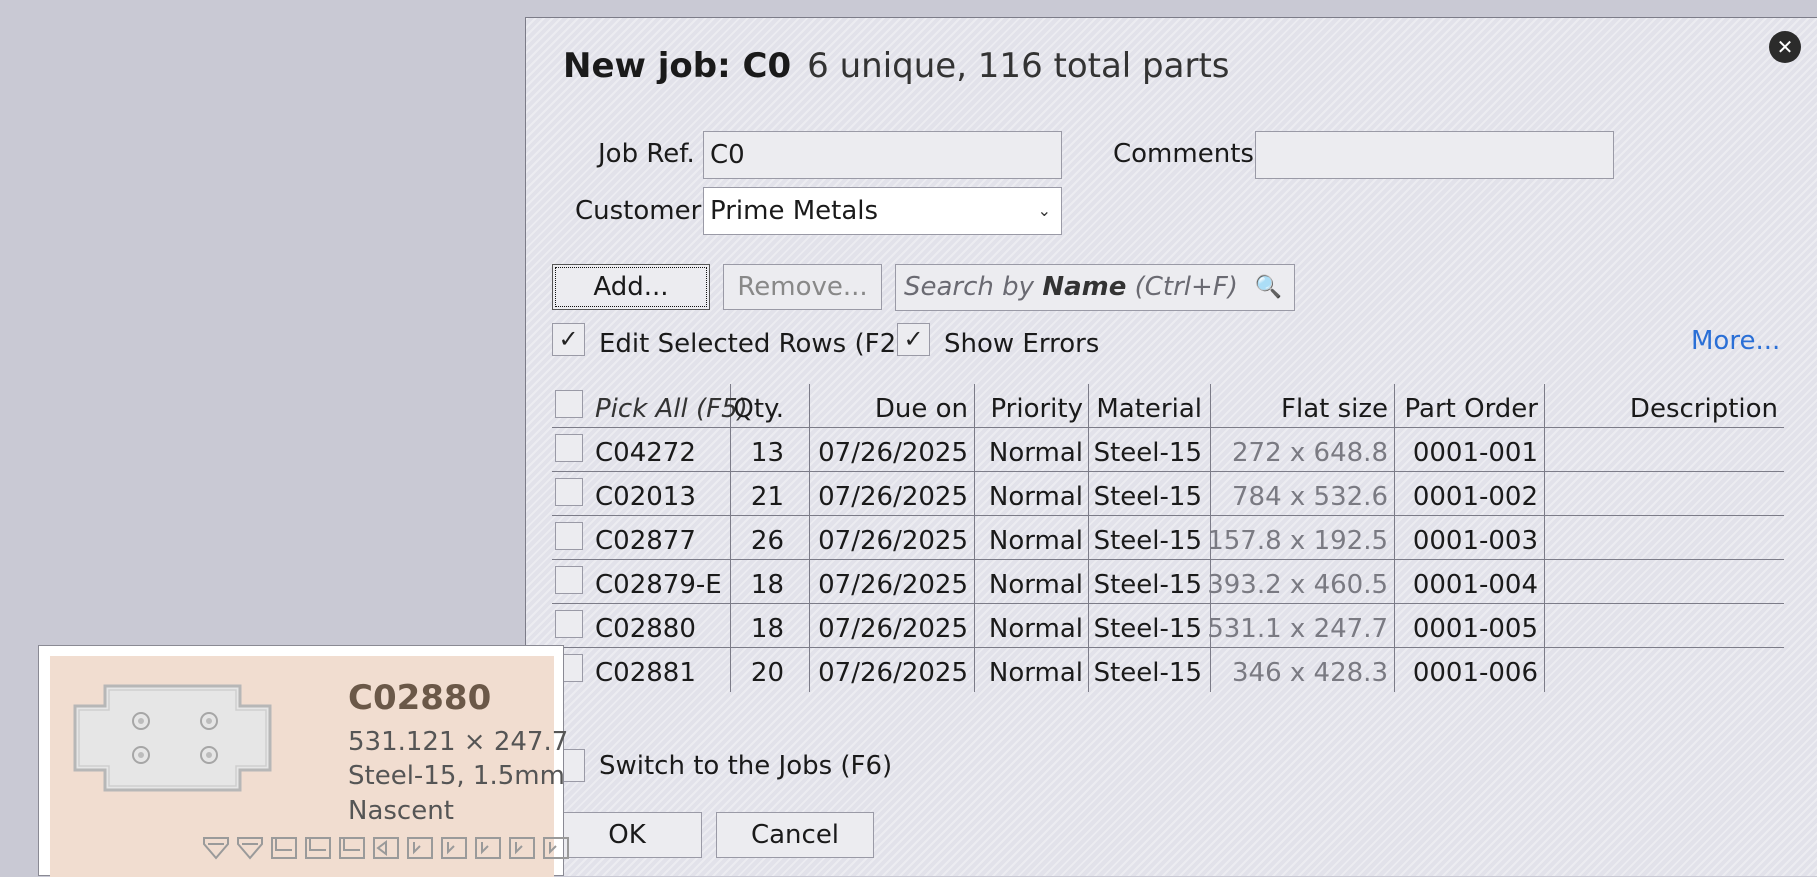 The image size is (1817, 877). I want to click on row-part-order: 0001-005, so click(1475, 629).